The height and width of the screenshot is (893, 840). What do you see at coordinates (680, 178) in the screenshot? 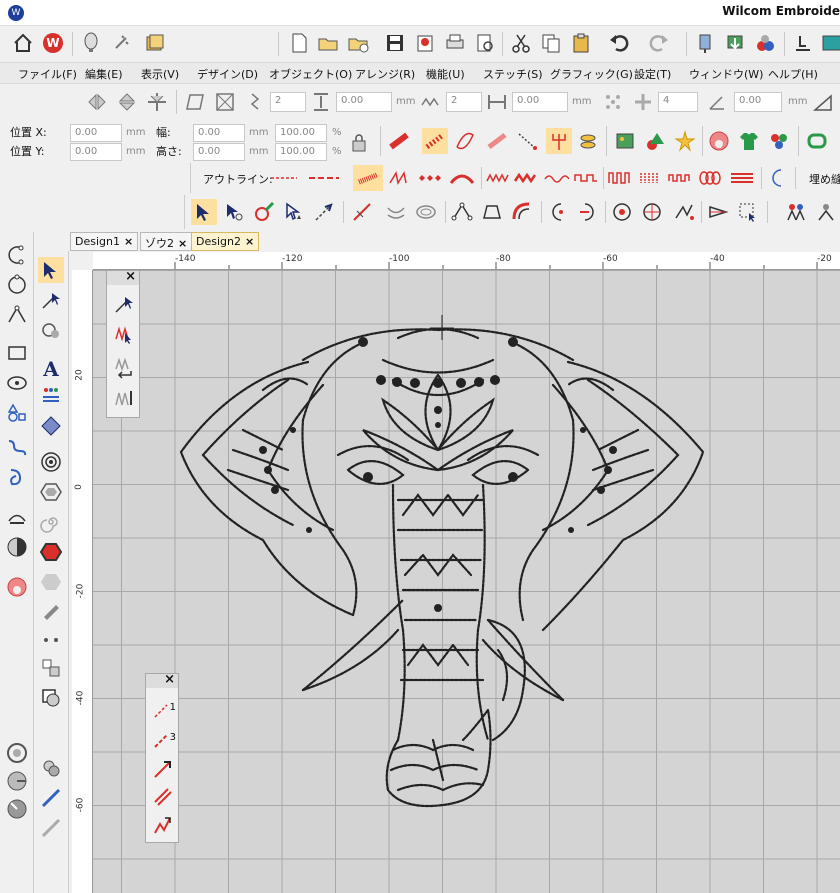
I see `castle-stitch-icon` at bounding box center [680, 178].